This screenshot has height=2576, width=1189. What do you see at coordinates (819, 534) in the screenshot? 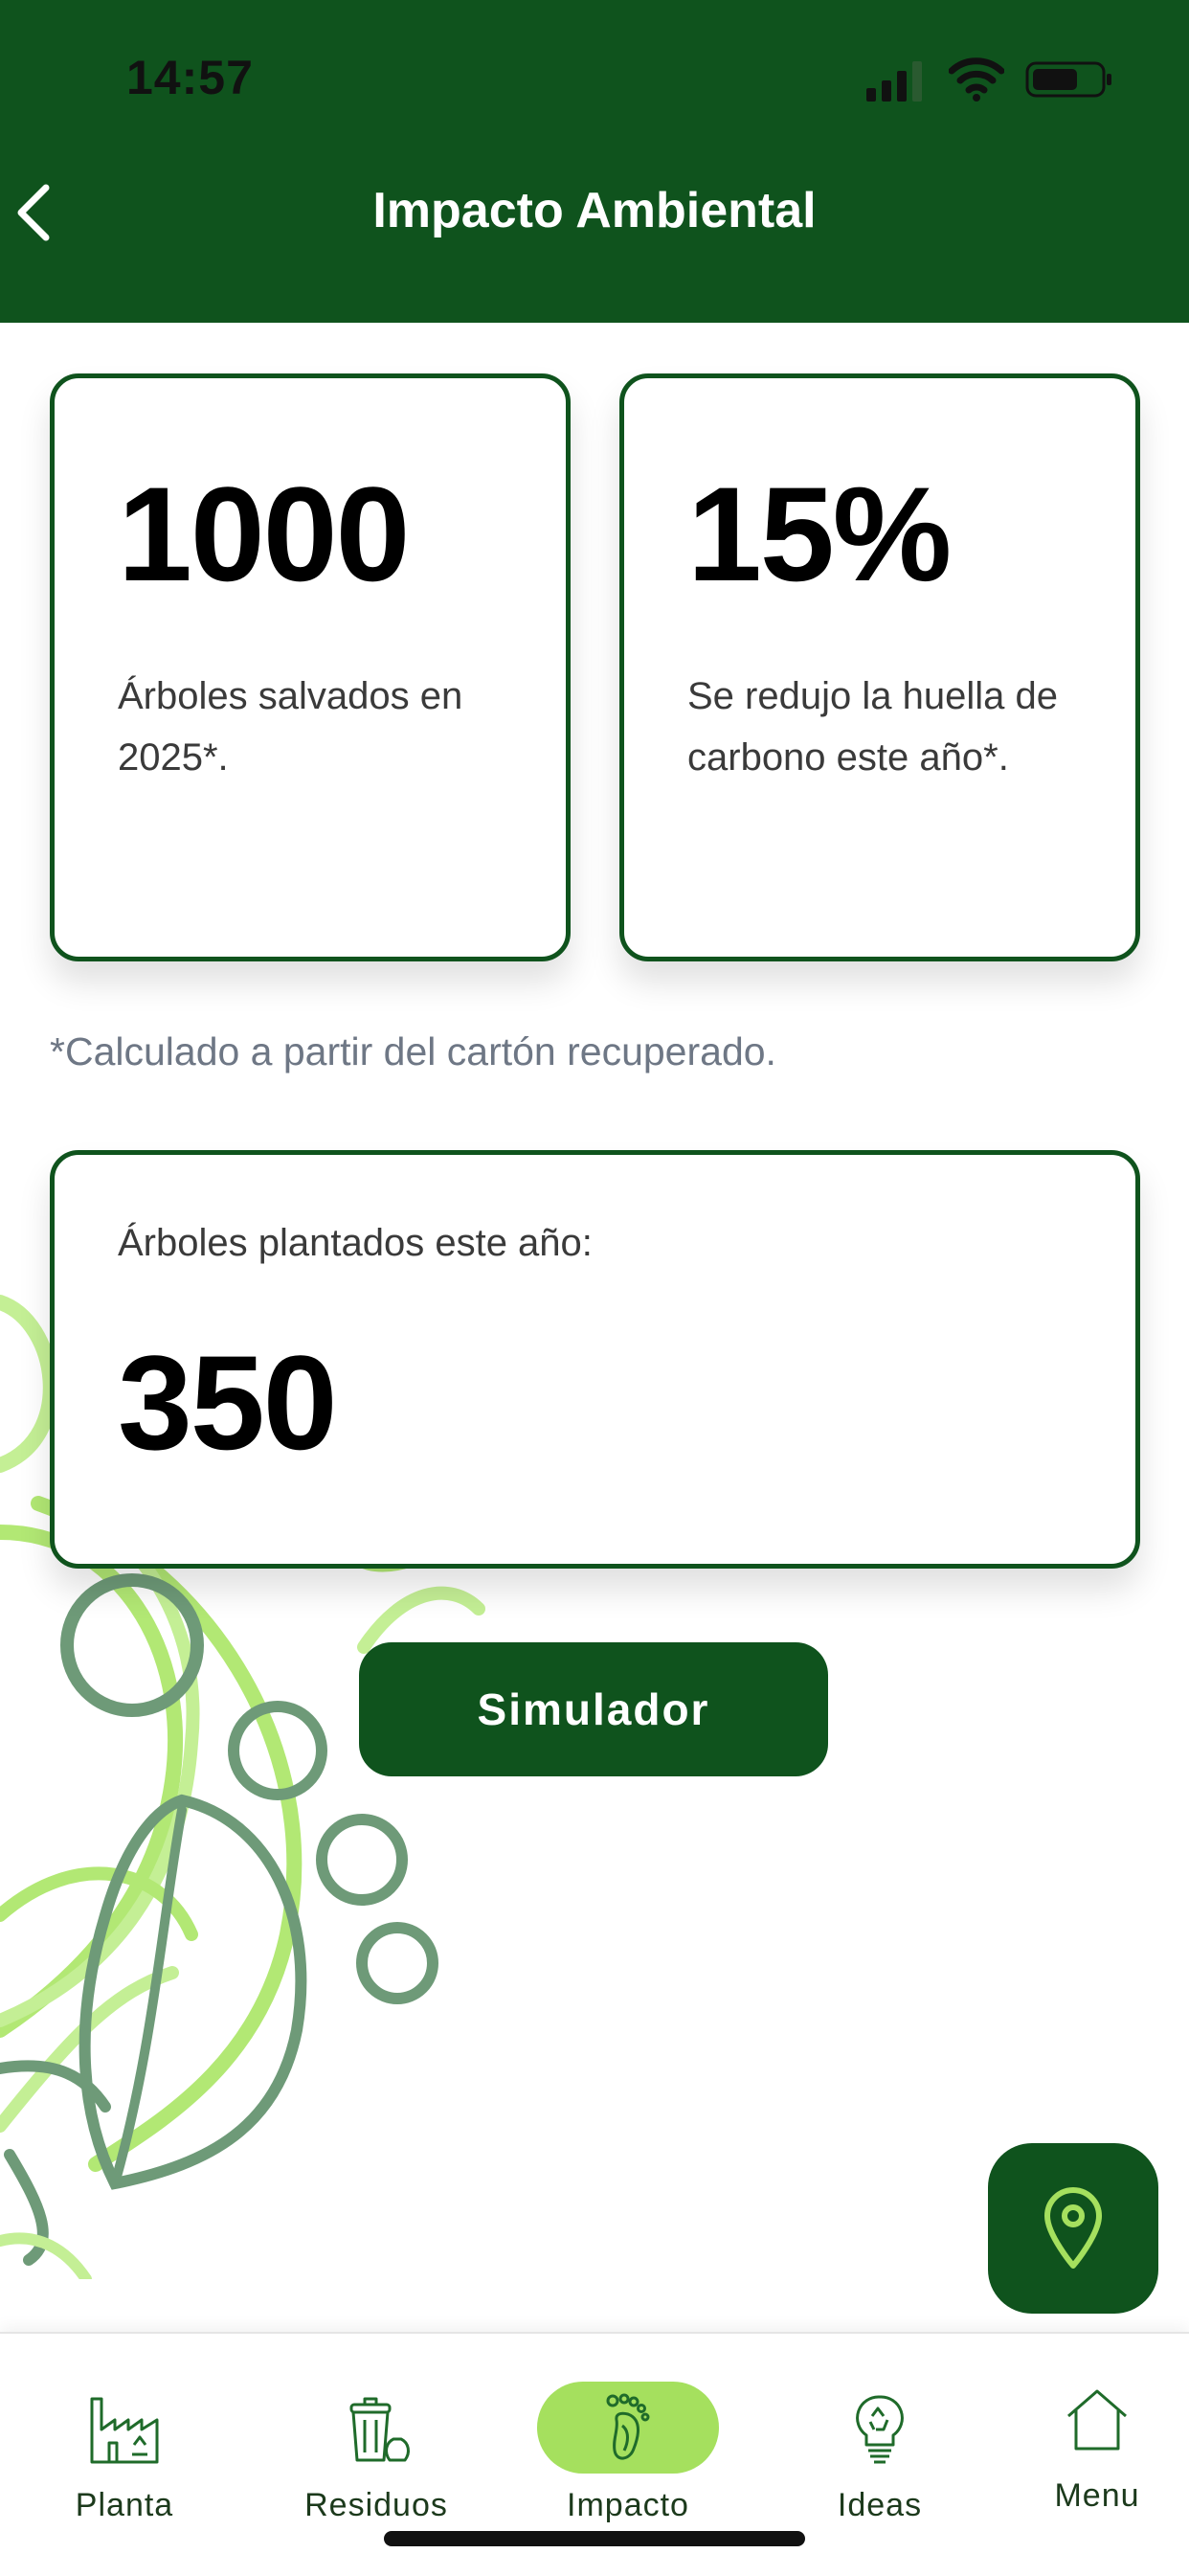
I see `carbon-reduction-value: 15%` at bounding box center [819, 534].